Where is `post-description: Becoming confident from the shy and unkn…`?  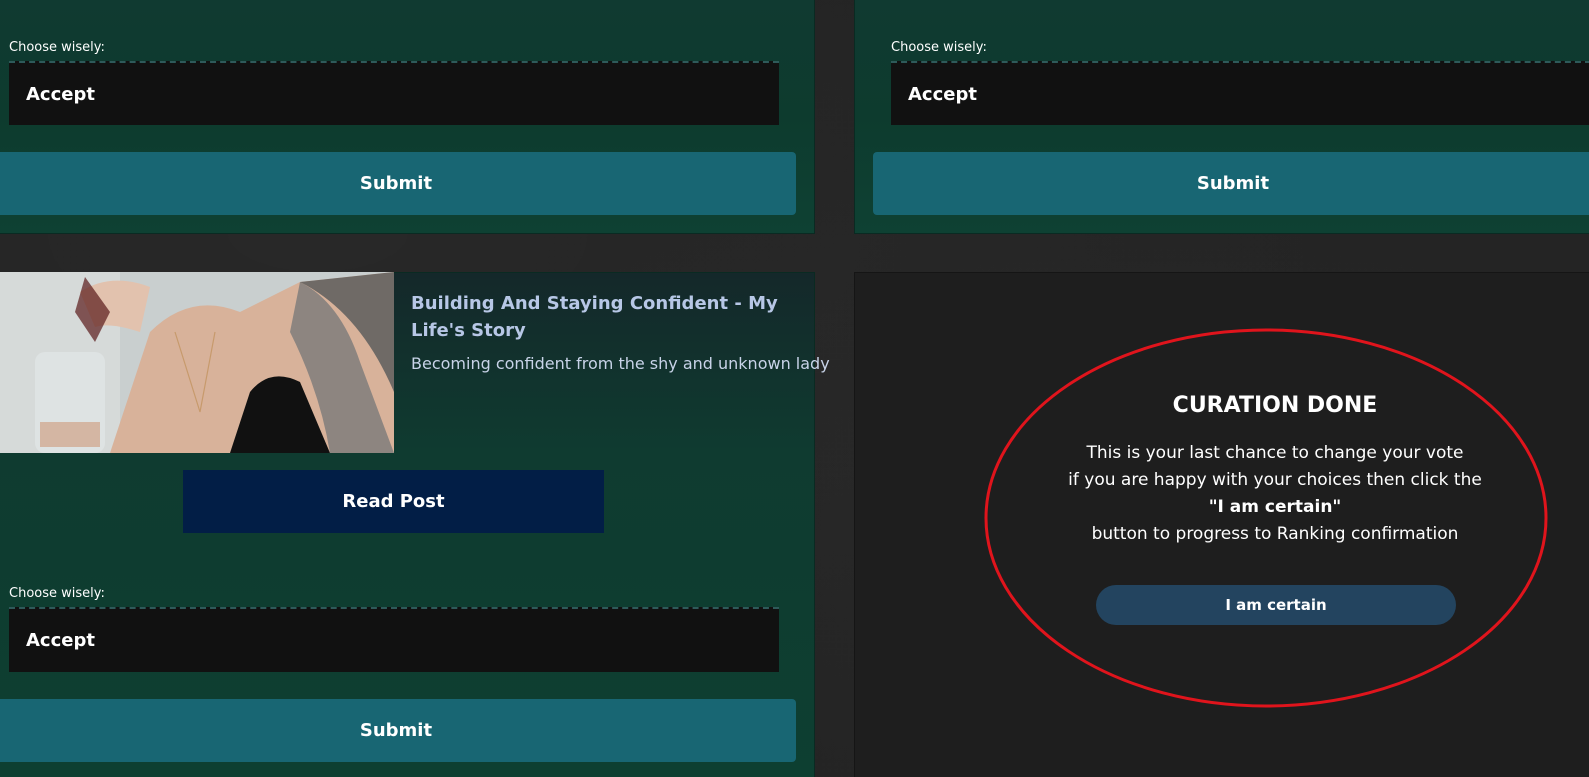
post-description: Becoming confident from the shy and unkn… is located at coordinates (620, 363).